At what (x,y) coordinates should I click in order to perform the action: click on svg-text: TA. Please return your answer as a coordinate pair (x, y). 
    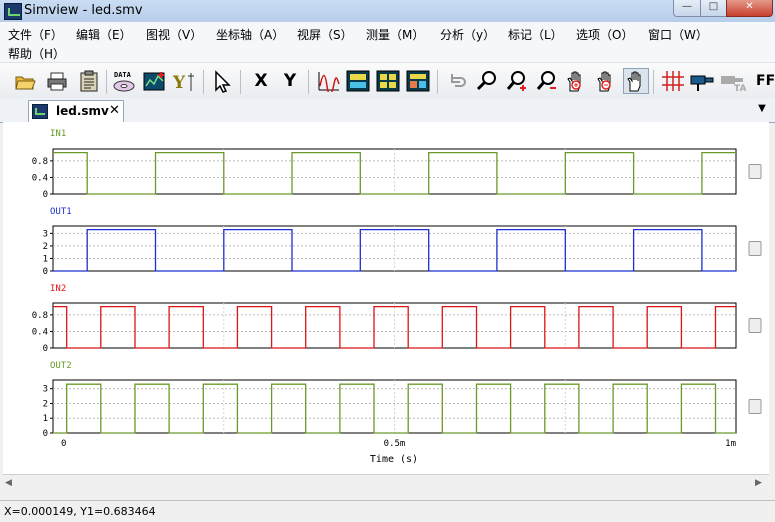
    Looking at the image, I should click on (740, 88).